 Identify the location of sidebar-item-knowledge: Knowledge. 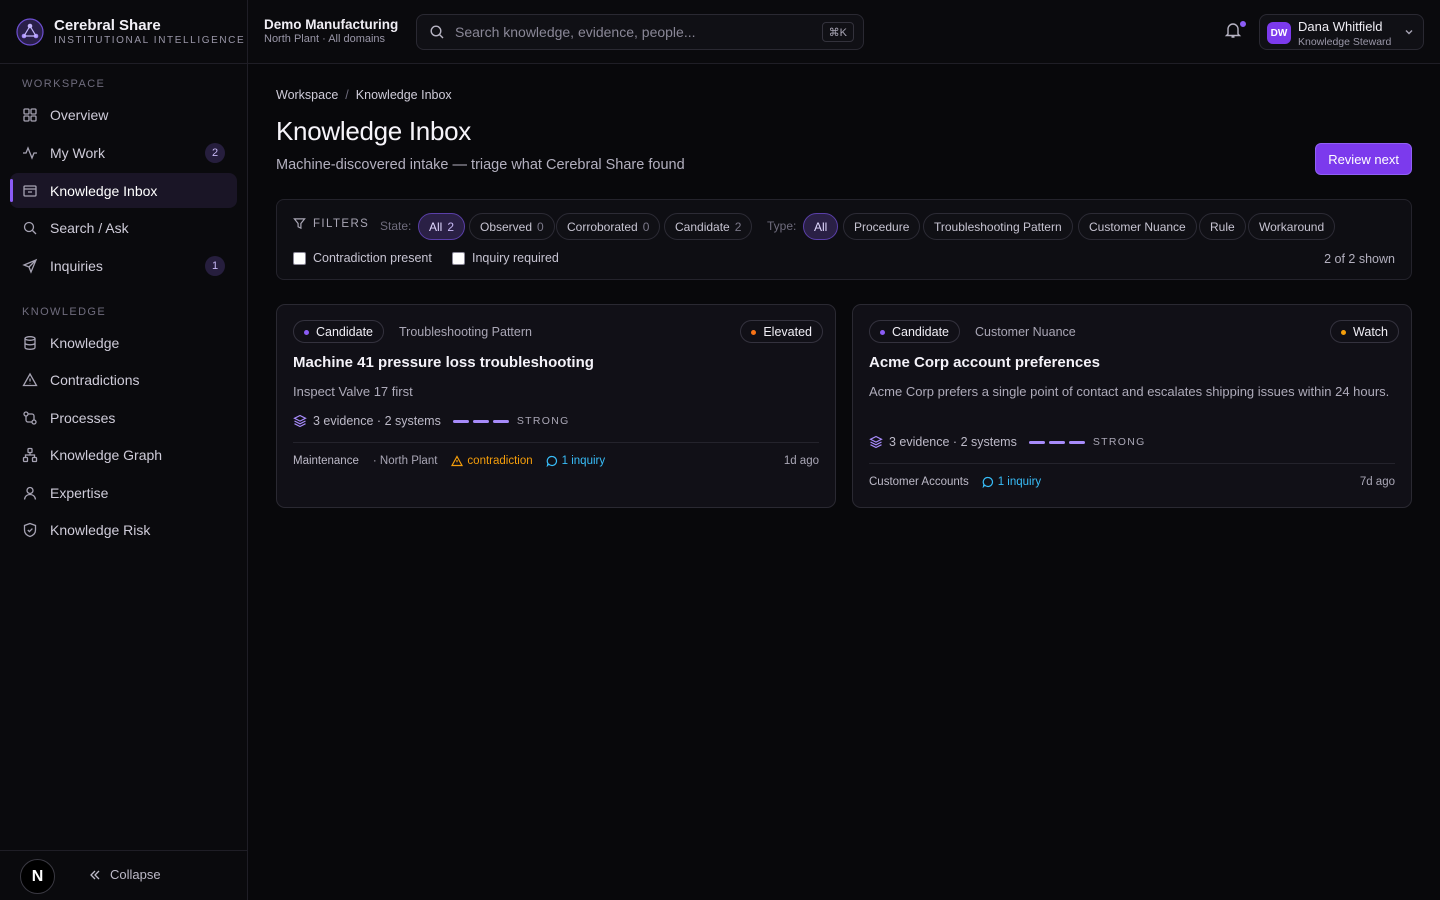
(123, 342).